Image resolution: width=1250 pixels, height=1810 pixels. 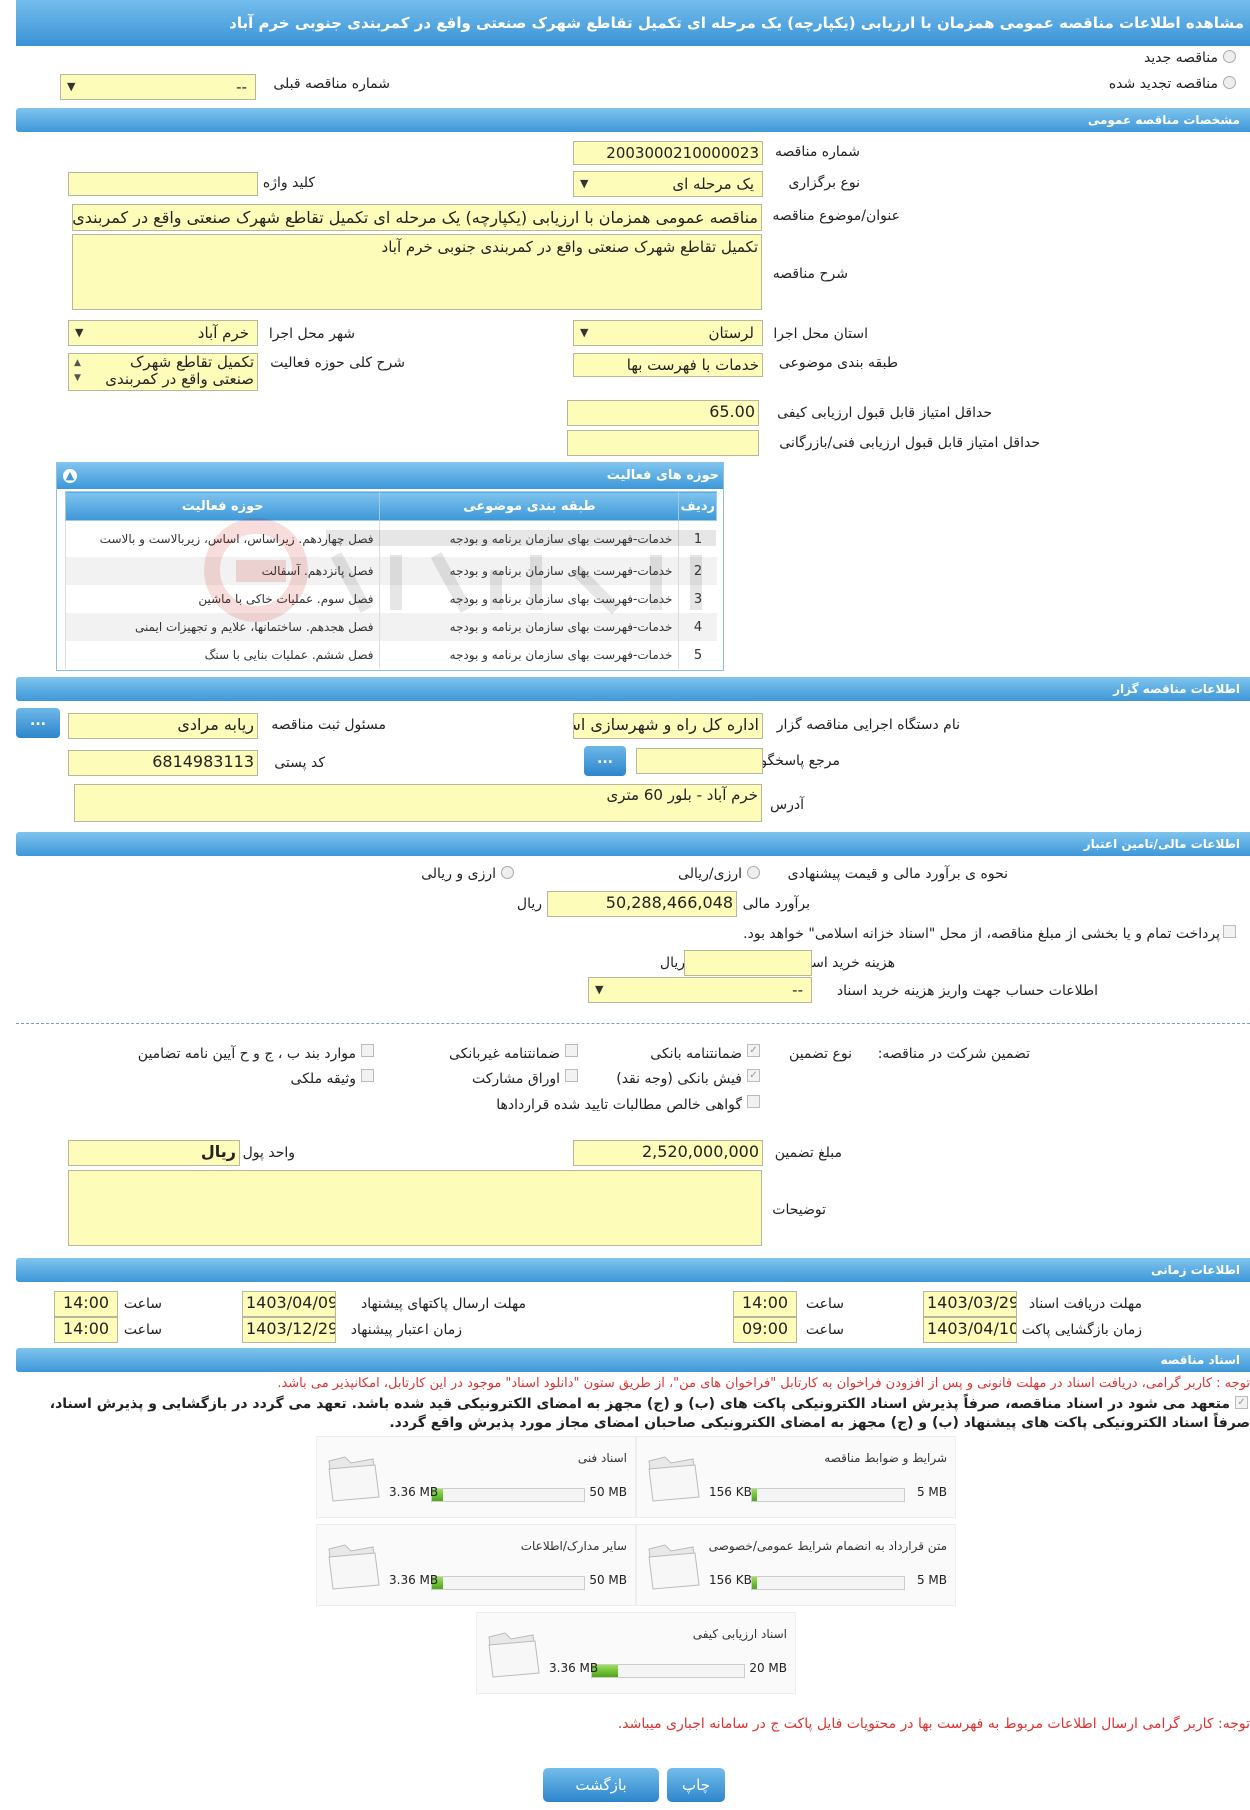 I want to click on row-number: 2, so click(x=697, y=571).